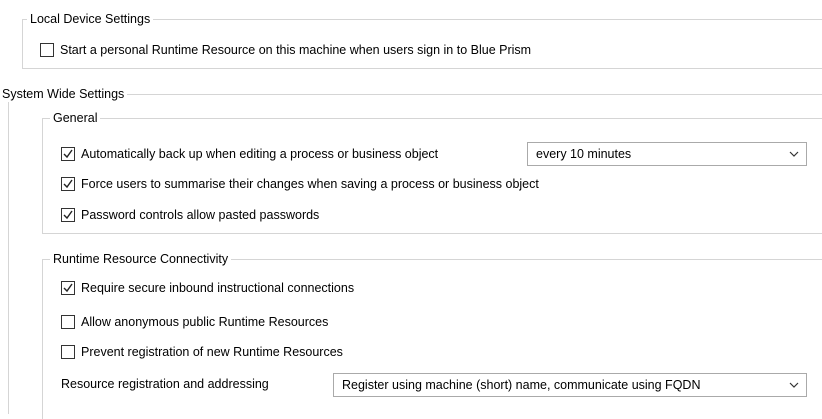 The image size is (822, 419). Describe the element at coordinates (205, 322) in the screenshot. I see `anonymous-public-label: Allow anonymous public Runtime Resources` at that location.